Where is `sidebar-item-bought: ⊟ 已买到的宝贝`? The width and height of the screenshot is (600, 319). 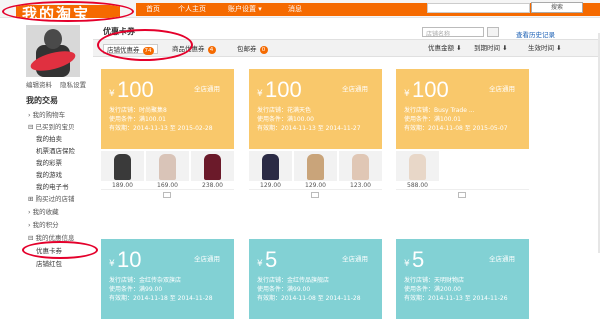
sidebar-item-bought: ⊟ 已买到的宝贝 is located at coordinates (51, 126).